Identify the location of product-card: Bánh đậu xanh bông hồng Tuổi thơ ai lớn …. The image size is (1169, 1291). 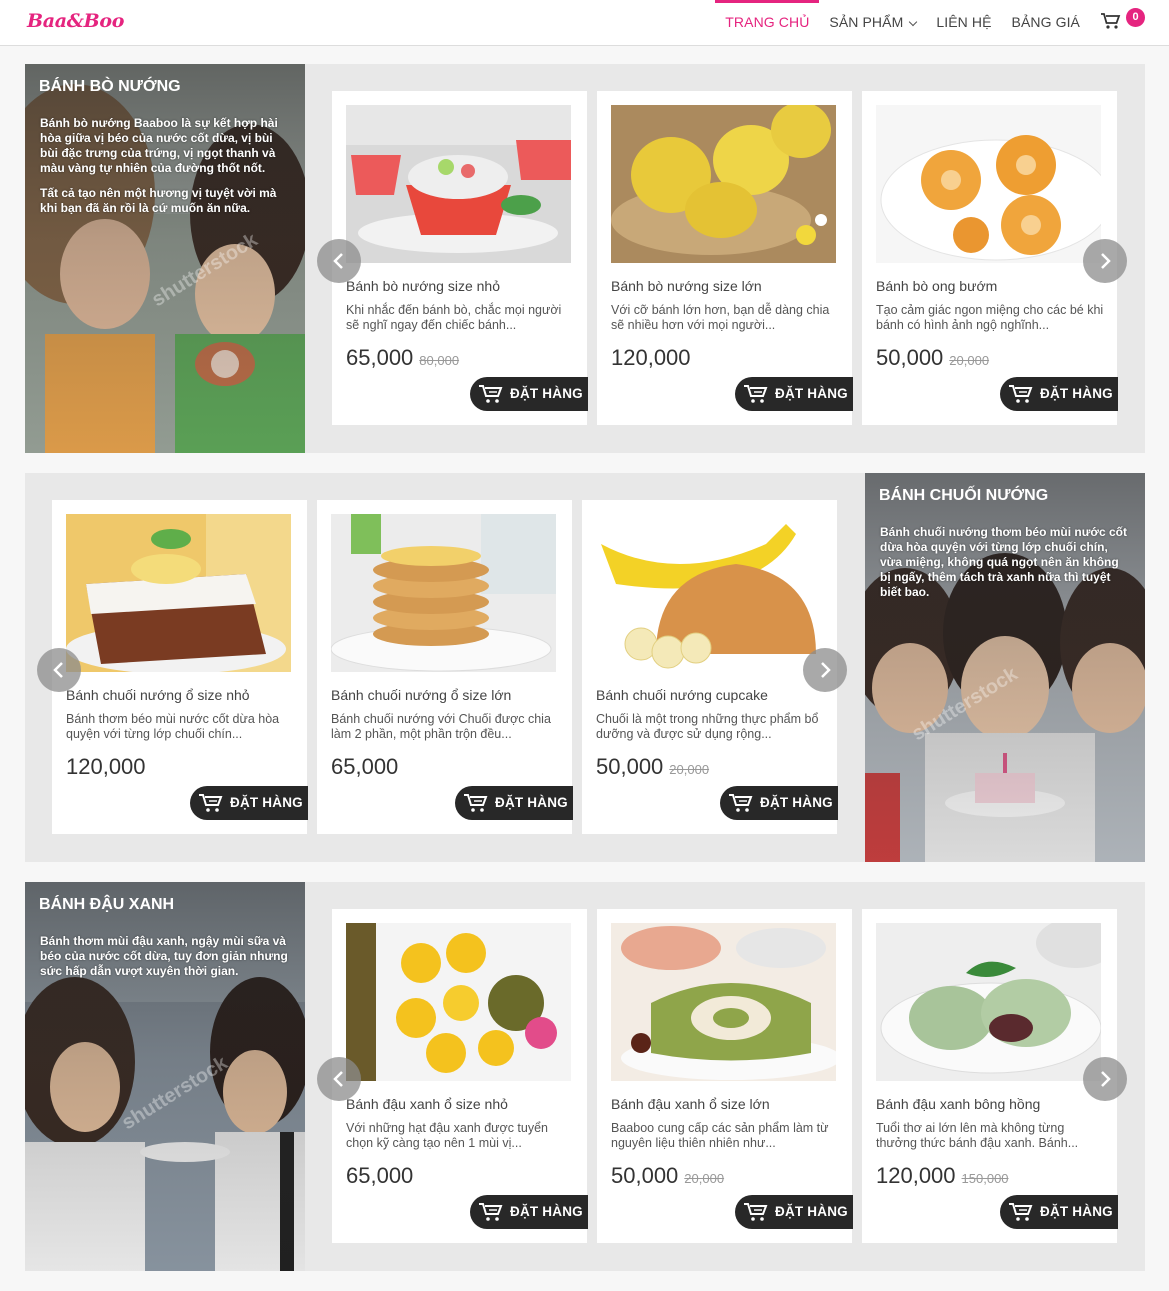
(990, 1076).